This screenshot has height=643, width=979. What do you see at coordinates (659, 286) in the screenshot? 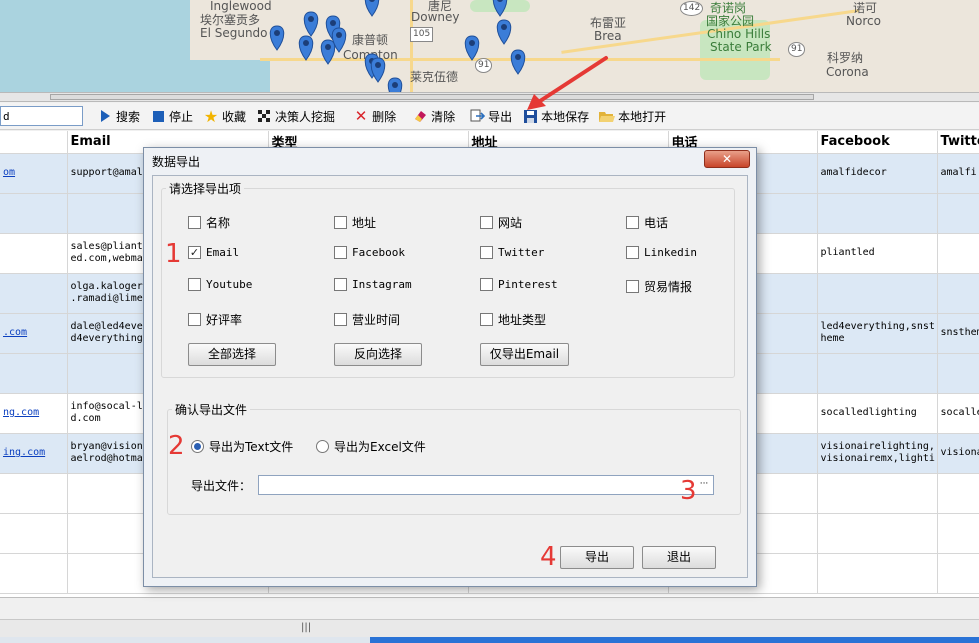
I see `checkbox-field: 贸易情报` at bounding box center [659, 286].